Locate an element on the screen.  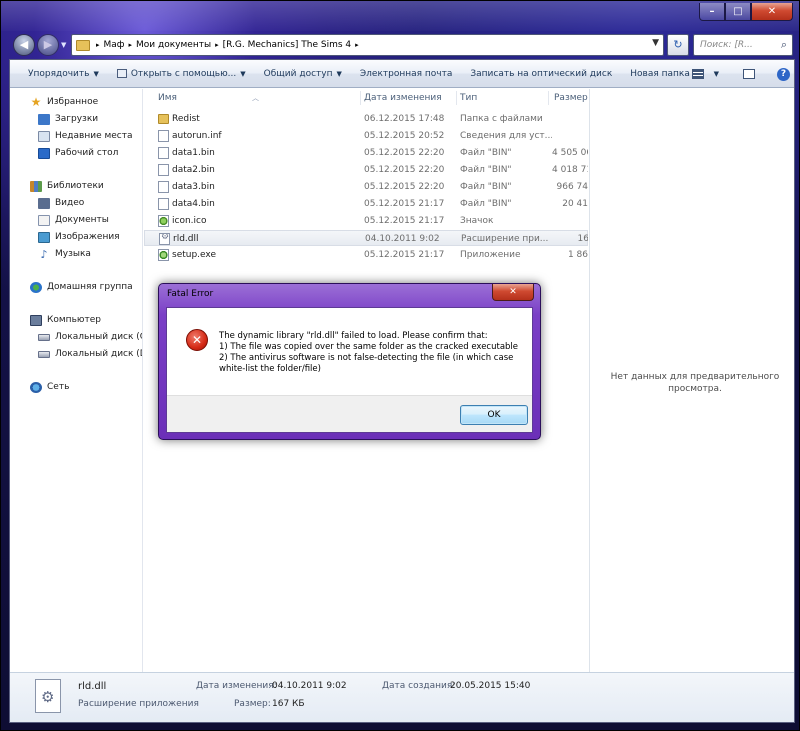
nav-label: Рабочий стол is located at coordinates (87, 153).